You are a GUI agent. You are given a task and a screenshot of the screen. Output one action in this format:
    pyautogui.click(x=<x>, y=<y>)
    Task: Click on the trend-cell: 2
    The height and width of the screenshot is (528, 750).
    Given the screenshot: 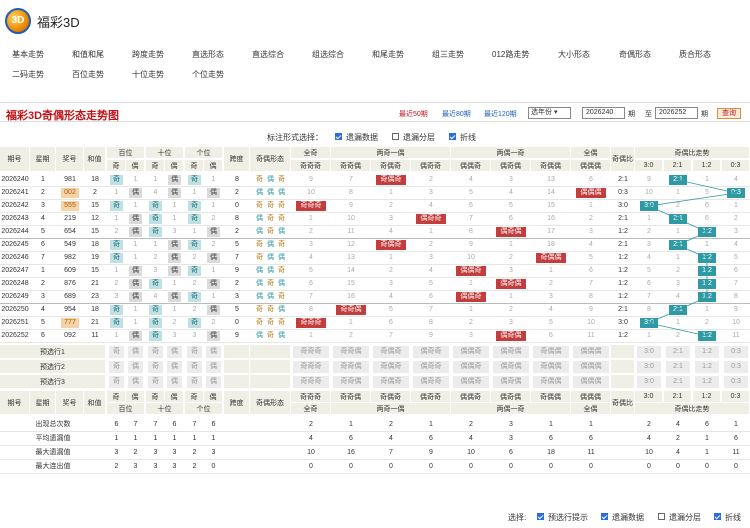 What is the action you would take?
    pyautogui.click(x=678, y=205)
    